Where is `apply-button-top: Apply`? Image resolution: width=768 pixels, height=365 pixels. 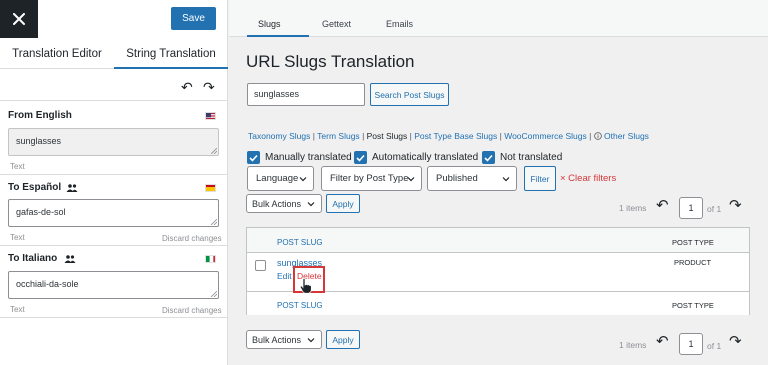 apply-button-top: Apply is located at coordinates (343, 203).